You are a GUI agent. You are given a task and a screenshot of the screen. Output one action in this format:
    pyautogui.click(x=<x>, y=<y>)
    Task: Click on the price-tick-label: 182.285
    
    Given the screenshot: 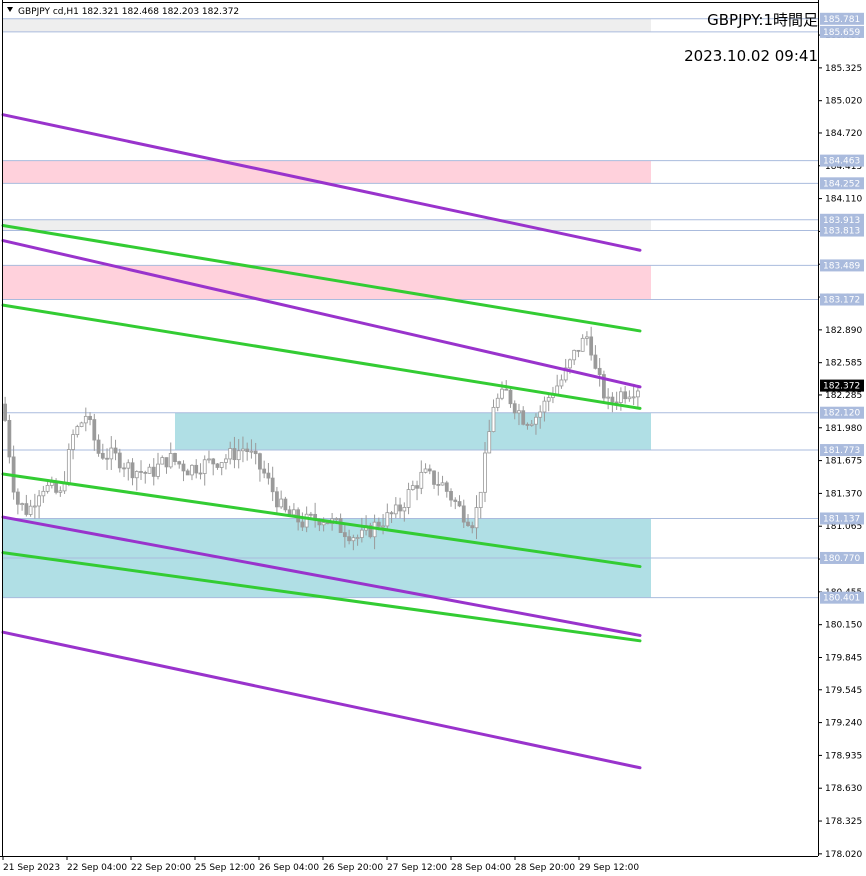 What is the action you would take?
    pyautogui.click(x=843, y=396)
    